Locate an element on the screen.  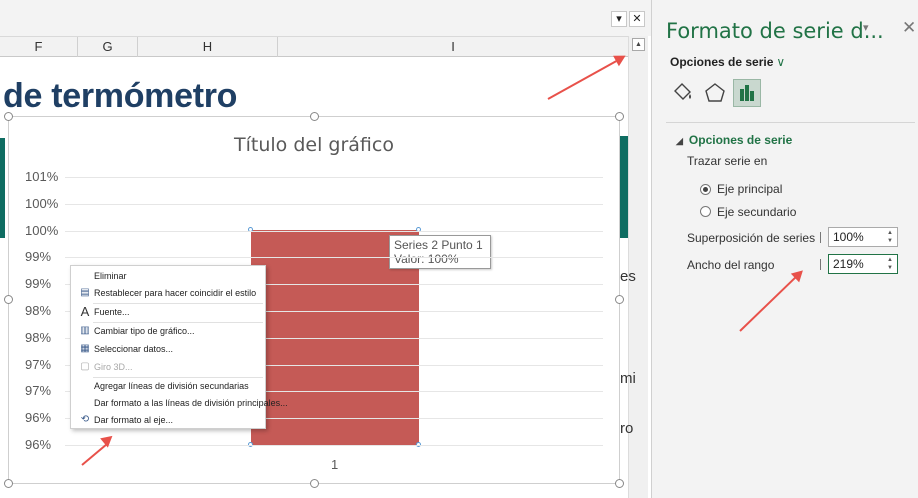
menu-item-lineas-secundarias: Agregar líneas de división secundarias is located at coordinates (168, 386).